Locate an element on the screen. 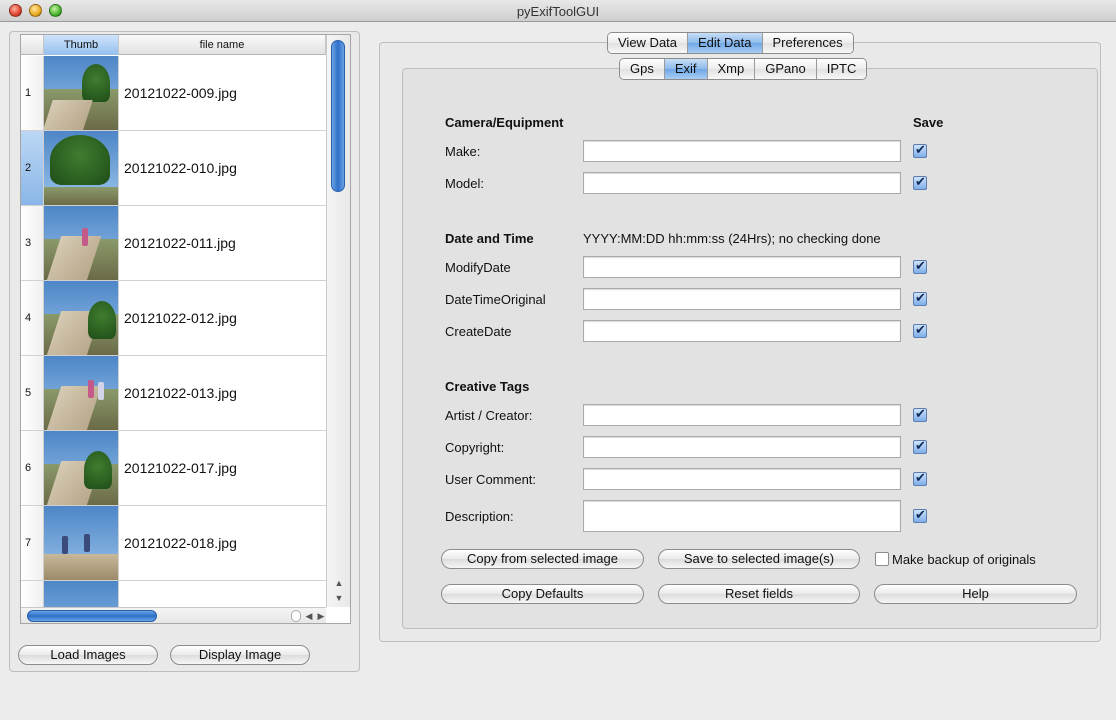 This screenshot has width=1116, height=720. copyright-label: Copyright: is located at coordinates (475, 447).